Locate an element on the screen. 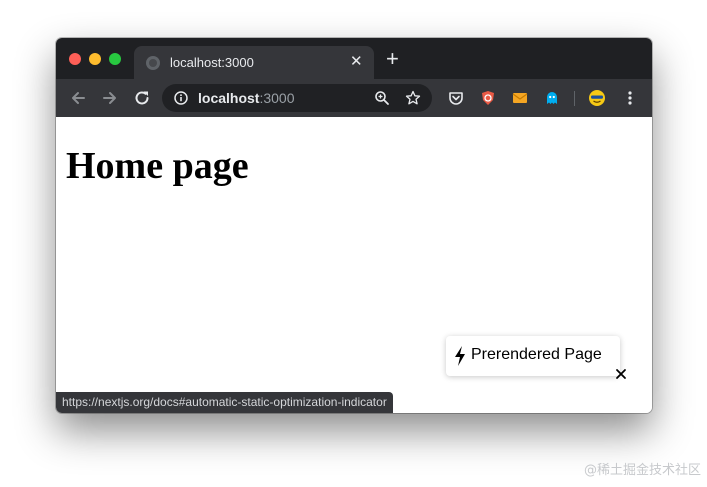 Image resolution: width=707 pixels, height=487 pixels. watermark: @稀土掘金技术社区 is located at coordinates (642, 470).